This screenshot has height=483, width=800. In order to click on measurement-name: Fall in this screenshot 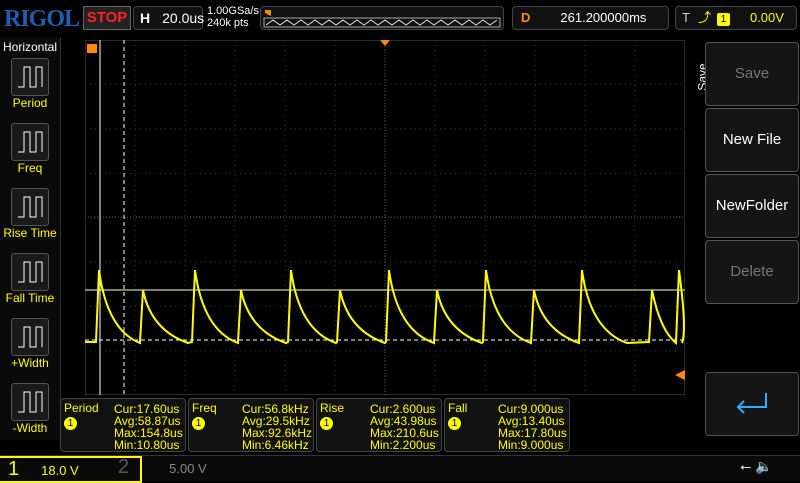, I will do `click(458, 408)`.